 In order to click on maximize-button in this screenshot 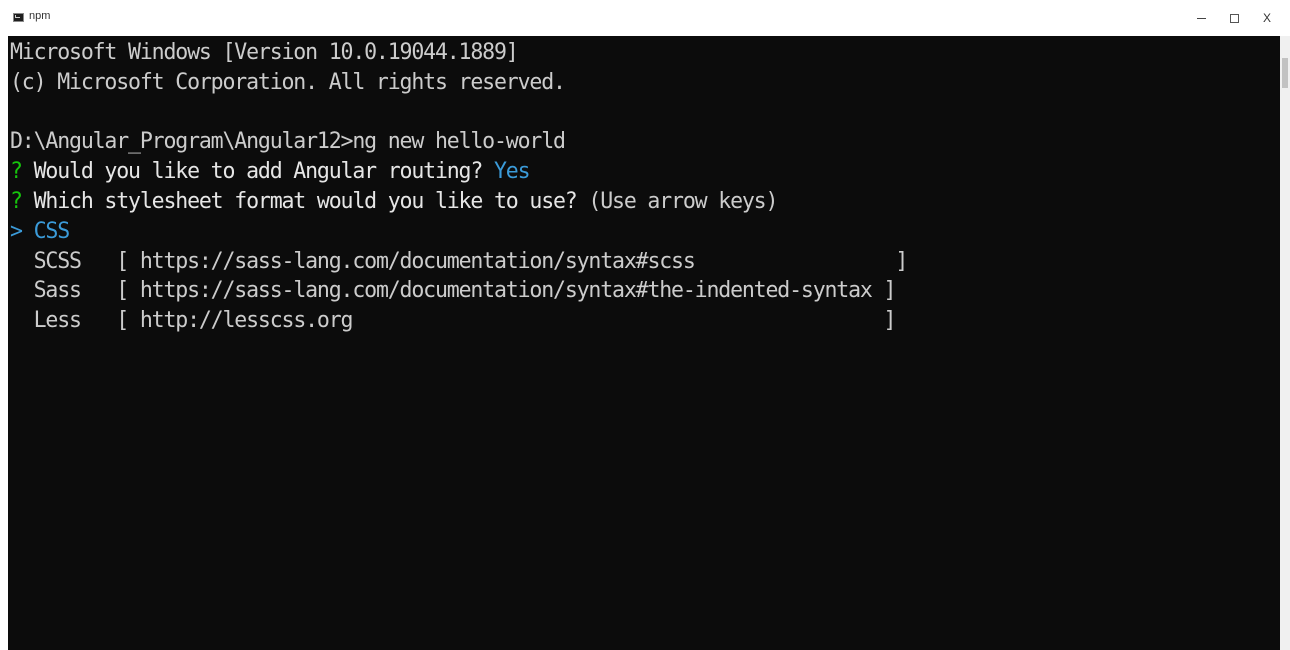, I will do `click(1234, 18)`.